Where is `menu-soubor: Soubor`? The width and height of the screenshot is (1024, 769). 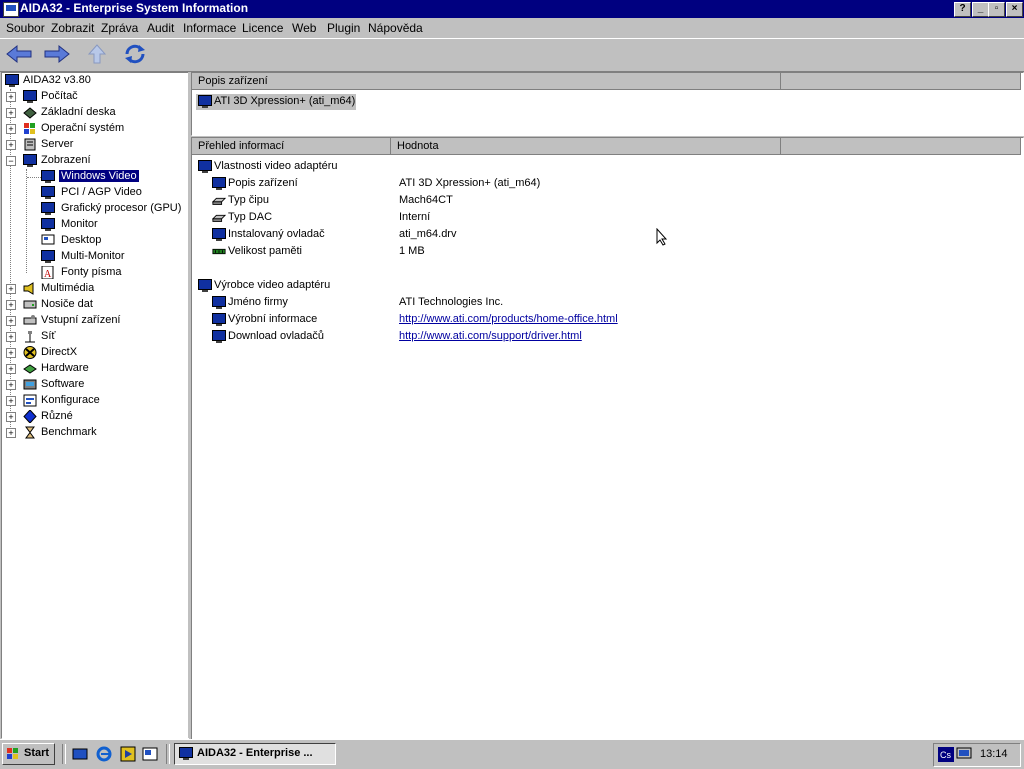
menu-soubor: Soubor is located at coordinates (25, 28).